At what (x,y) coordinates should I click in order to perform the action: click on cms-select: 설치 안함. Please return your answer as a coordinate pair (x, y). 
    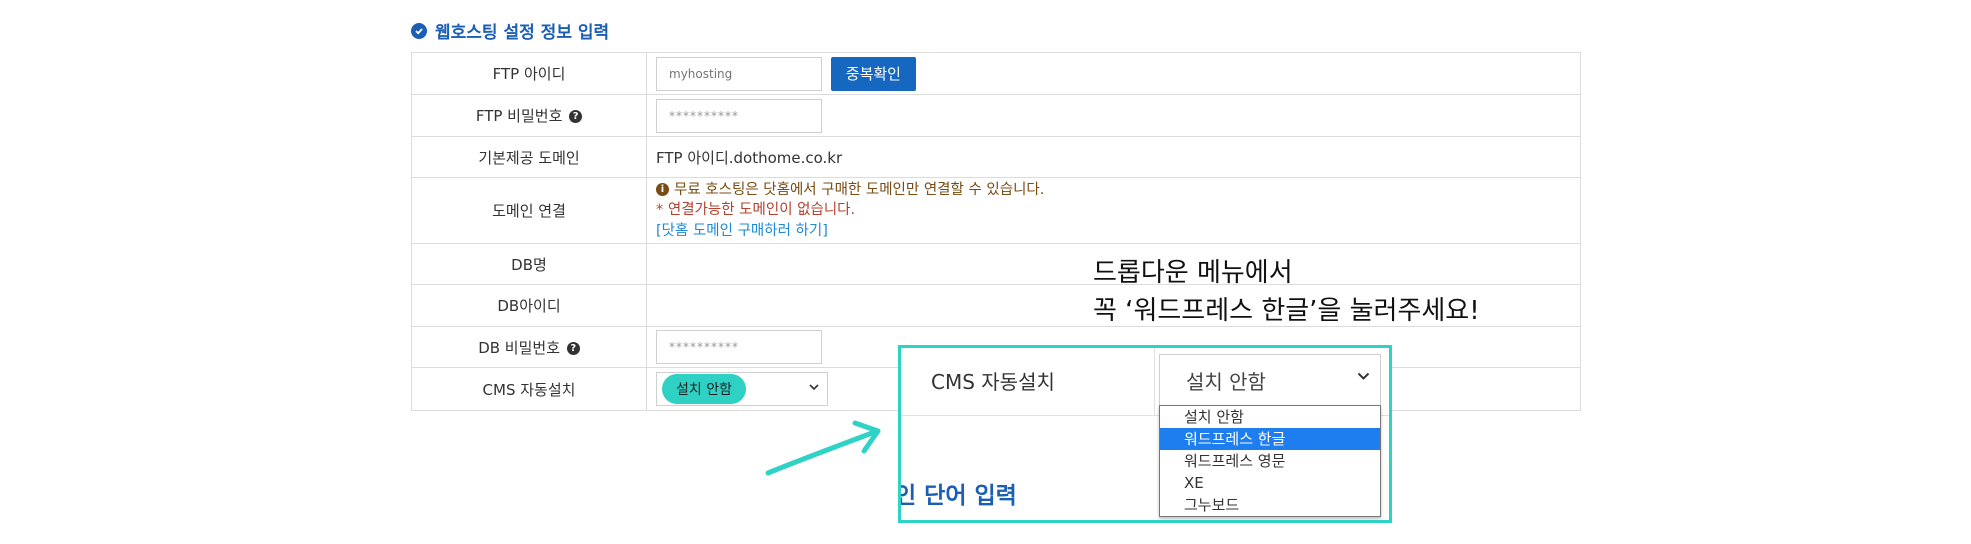
    Looking at the image, I should click on (742, 389).